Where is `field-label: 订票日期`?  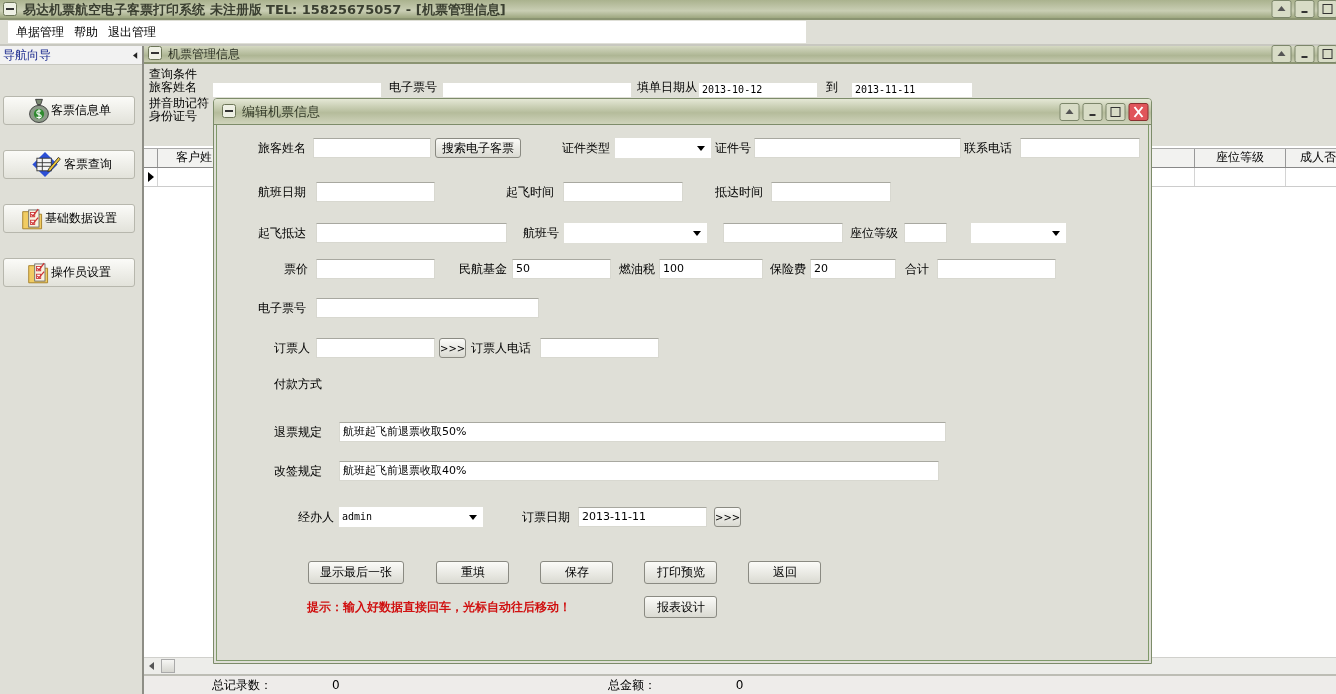 field-label: 订票日期 is located at coordinates (546, 517).